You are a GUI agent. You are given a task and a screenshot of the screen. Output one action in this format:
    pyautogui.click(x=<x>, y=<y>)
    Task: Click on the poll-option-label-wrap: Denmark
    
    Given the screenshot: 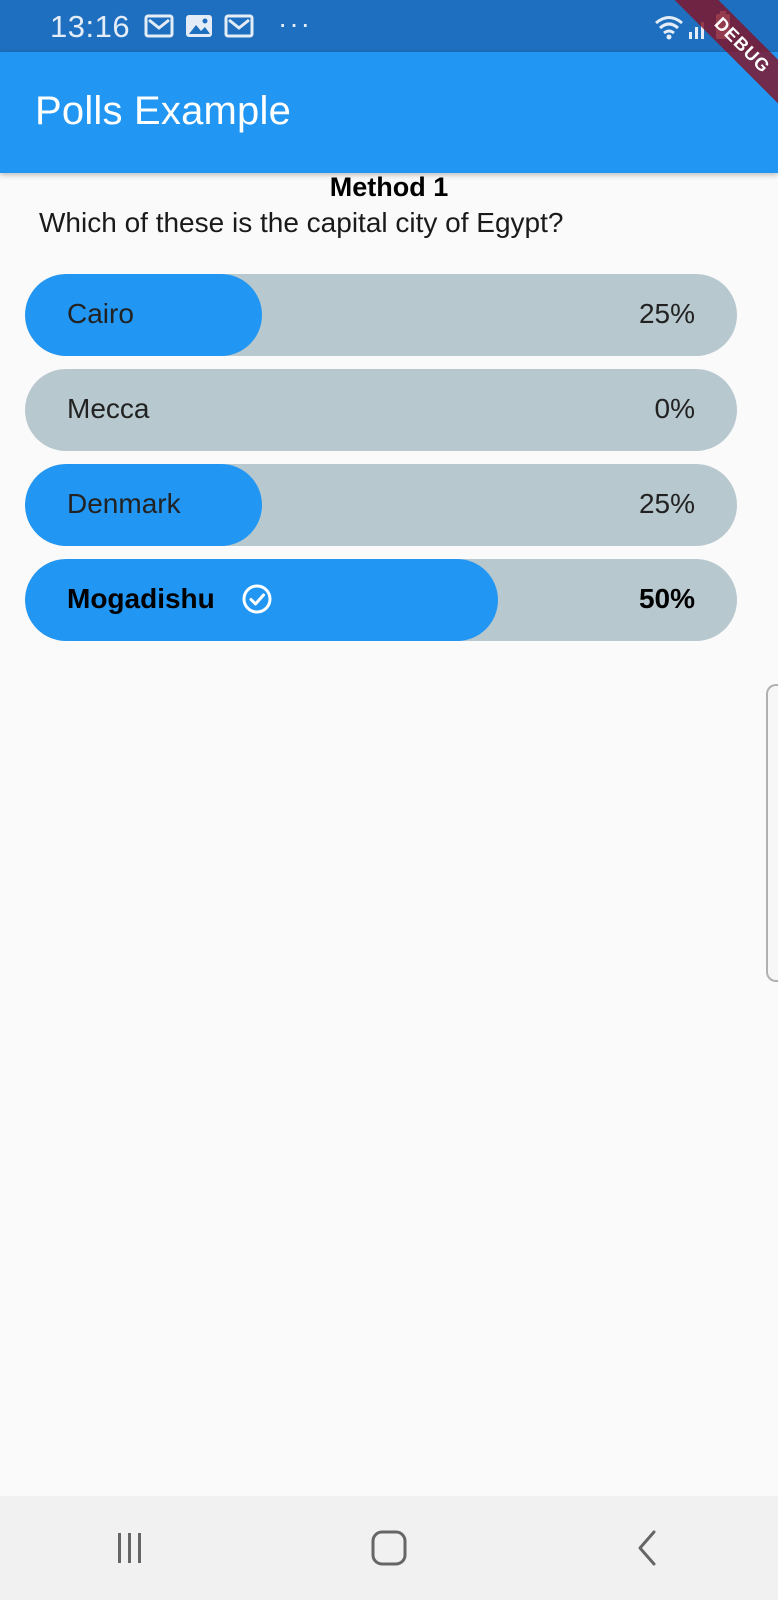 What is the action you would take?
    pyautogui.click(x=124, y=504)
    